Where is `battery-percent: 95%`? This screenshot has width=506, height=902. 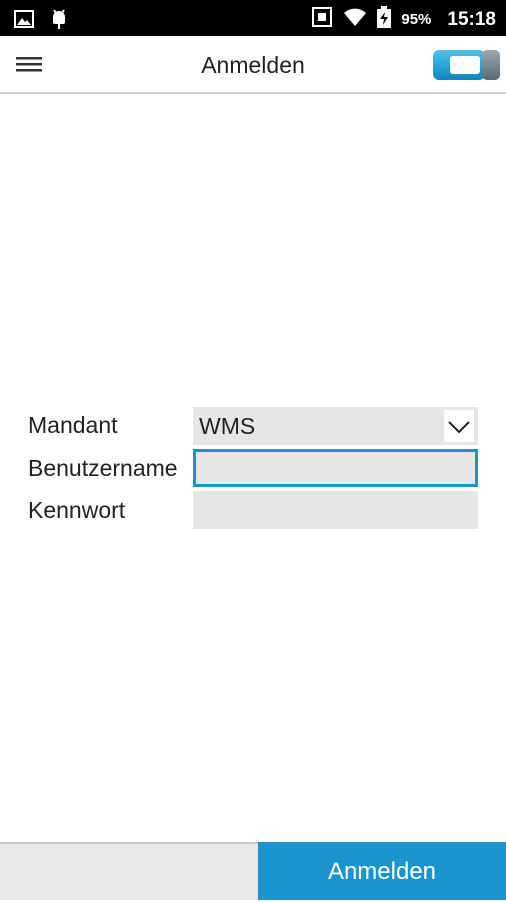 battery-percent: 95% is located at coordinates (416, 19).